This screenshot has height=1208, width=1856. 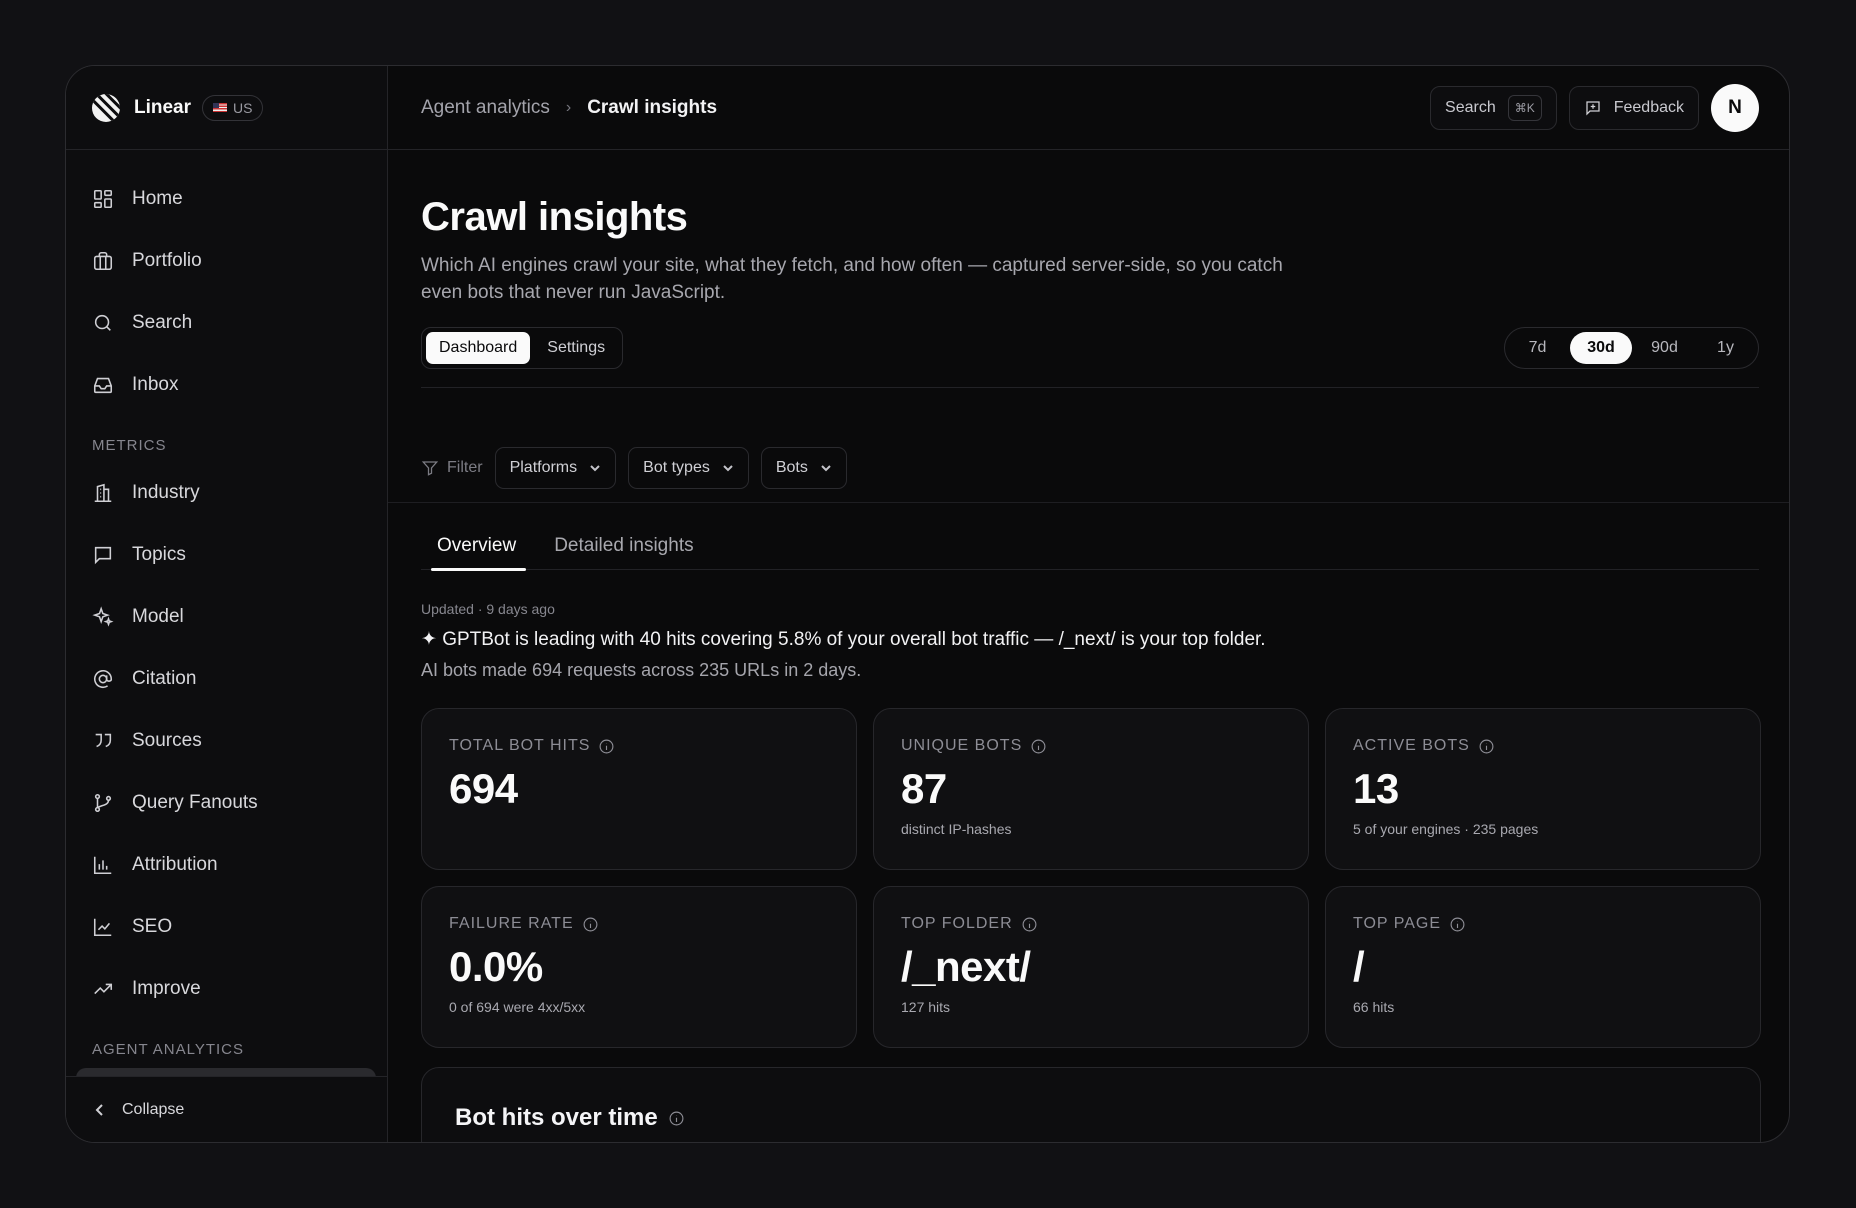 I want to click on bots-dropdown-label: Bots, so click(x=791, y=467).